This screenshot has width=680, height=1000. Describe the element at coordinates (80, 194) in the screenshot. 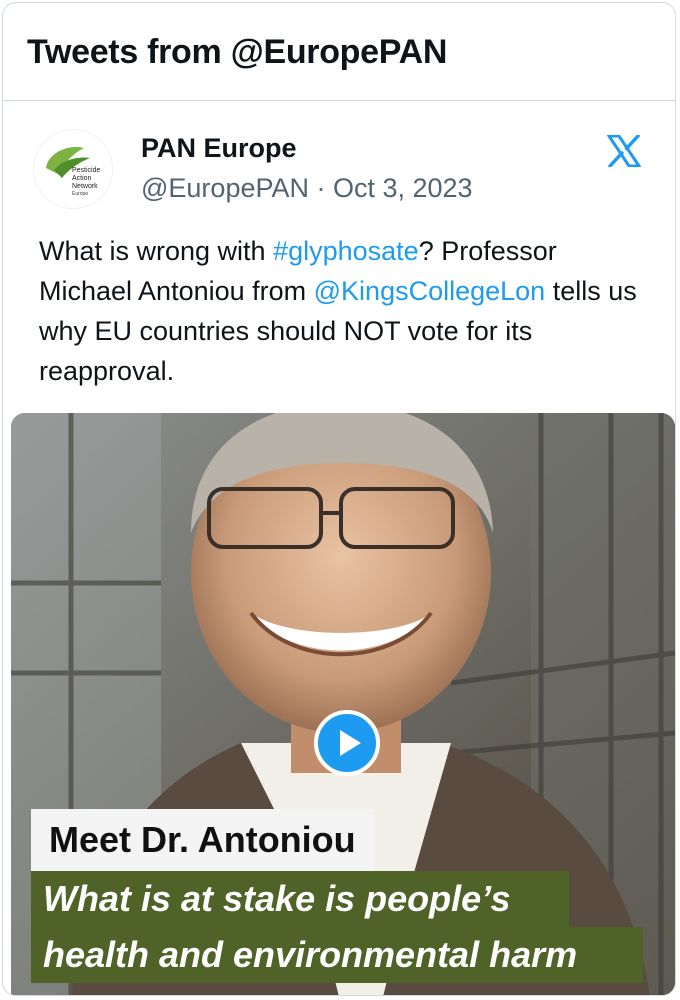

I see `avatar-logo-line4: Europe` at that location.